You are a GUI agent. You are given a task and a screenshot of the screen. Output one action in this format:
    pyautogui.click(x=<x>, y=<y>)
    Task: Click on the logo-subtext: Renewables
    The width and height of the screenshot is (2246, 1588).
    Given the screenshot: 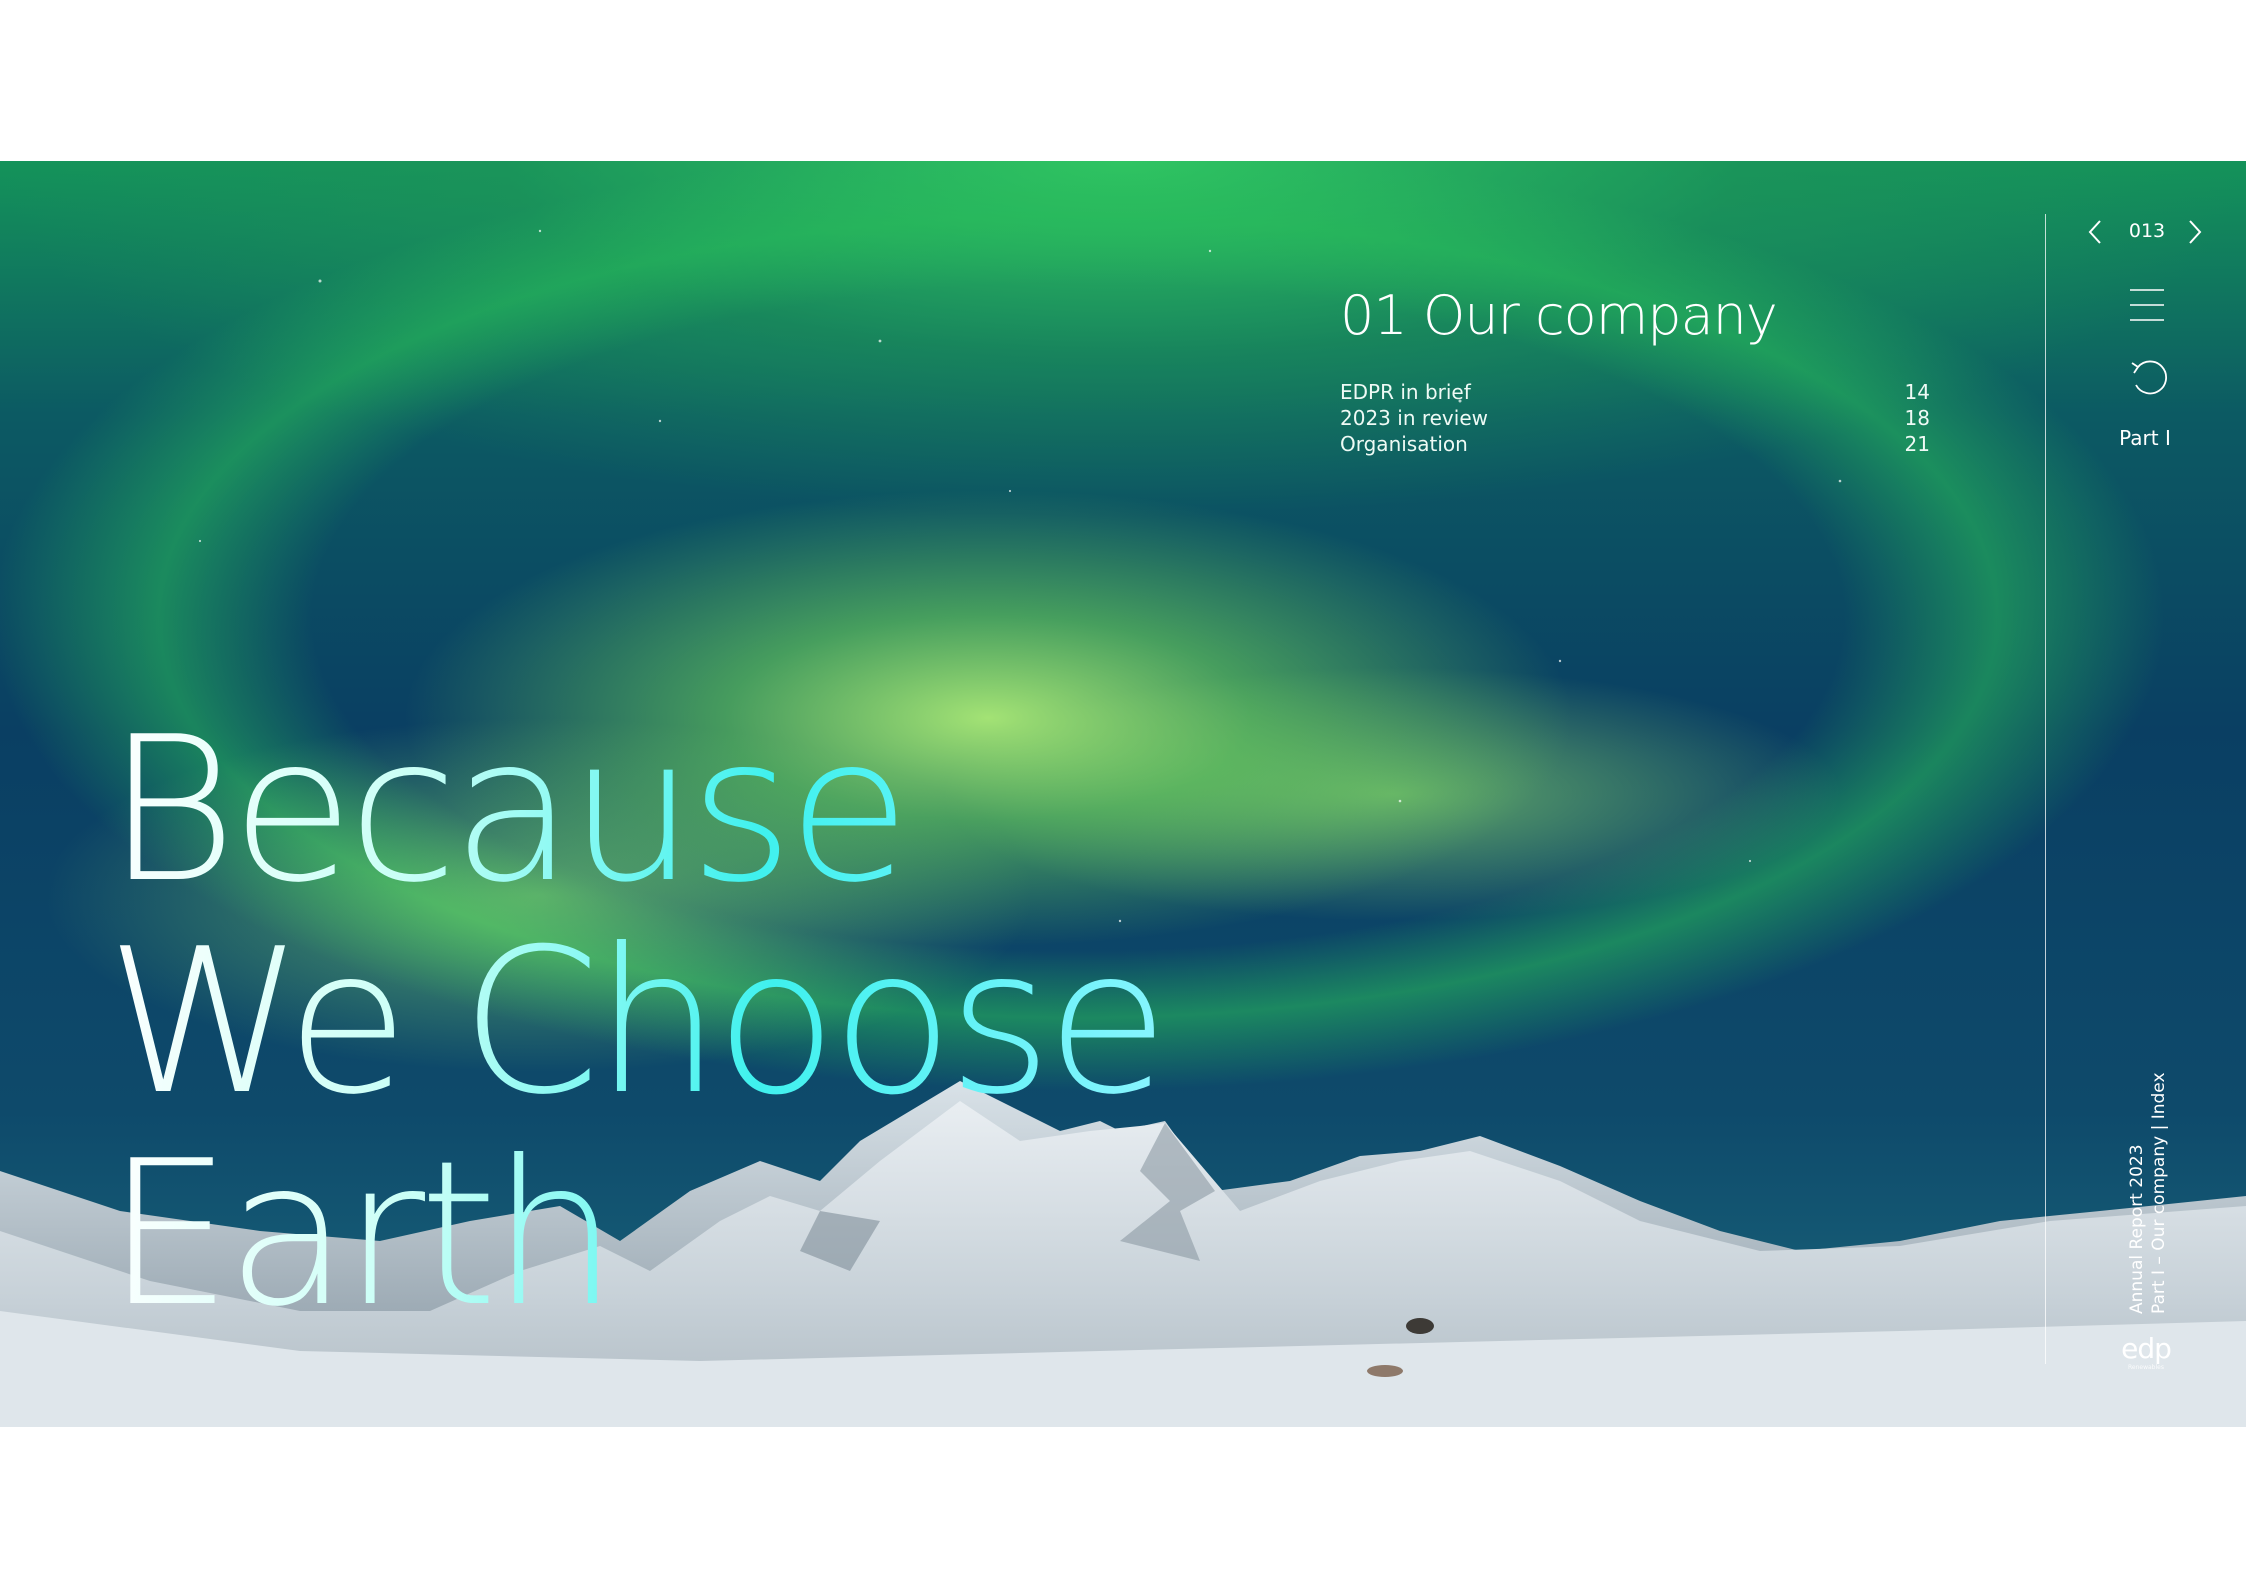 What is the action you would take?
    pyautogui.click(x=2146, y=1367)
    